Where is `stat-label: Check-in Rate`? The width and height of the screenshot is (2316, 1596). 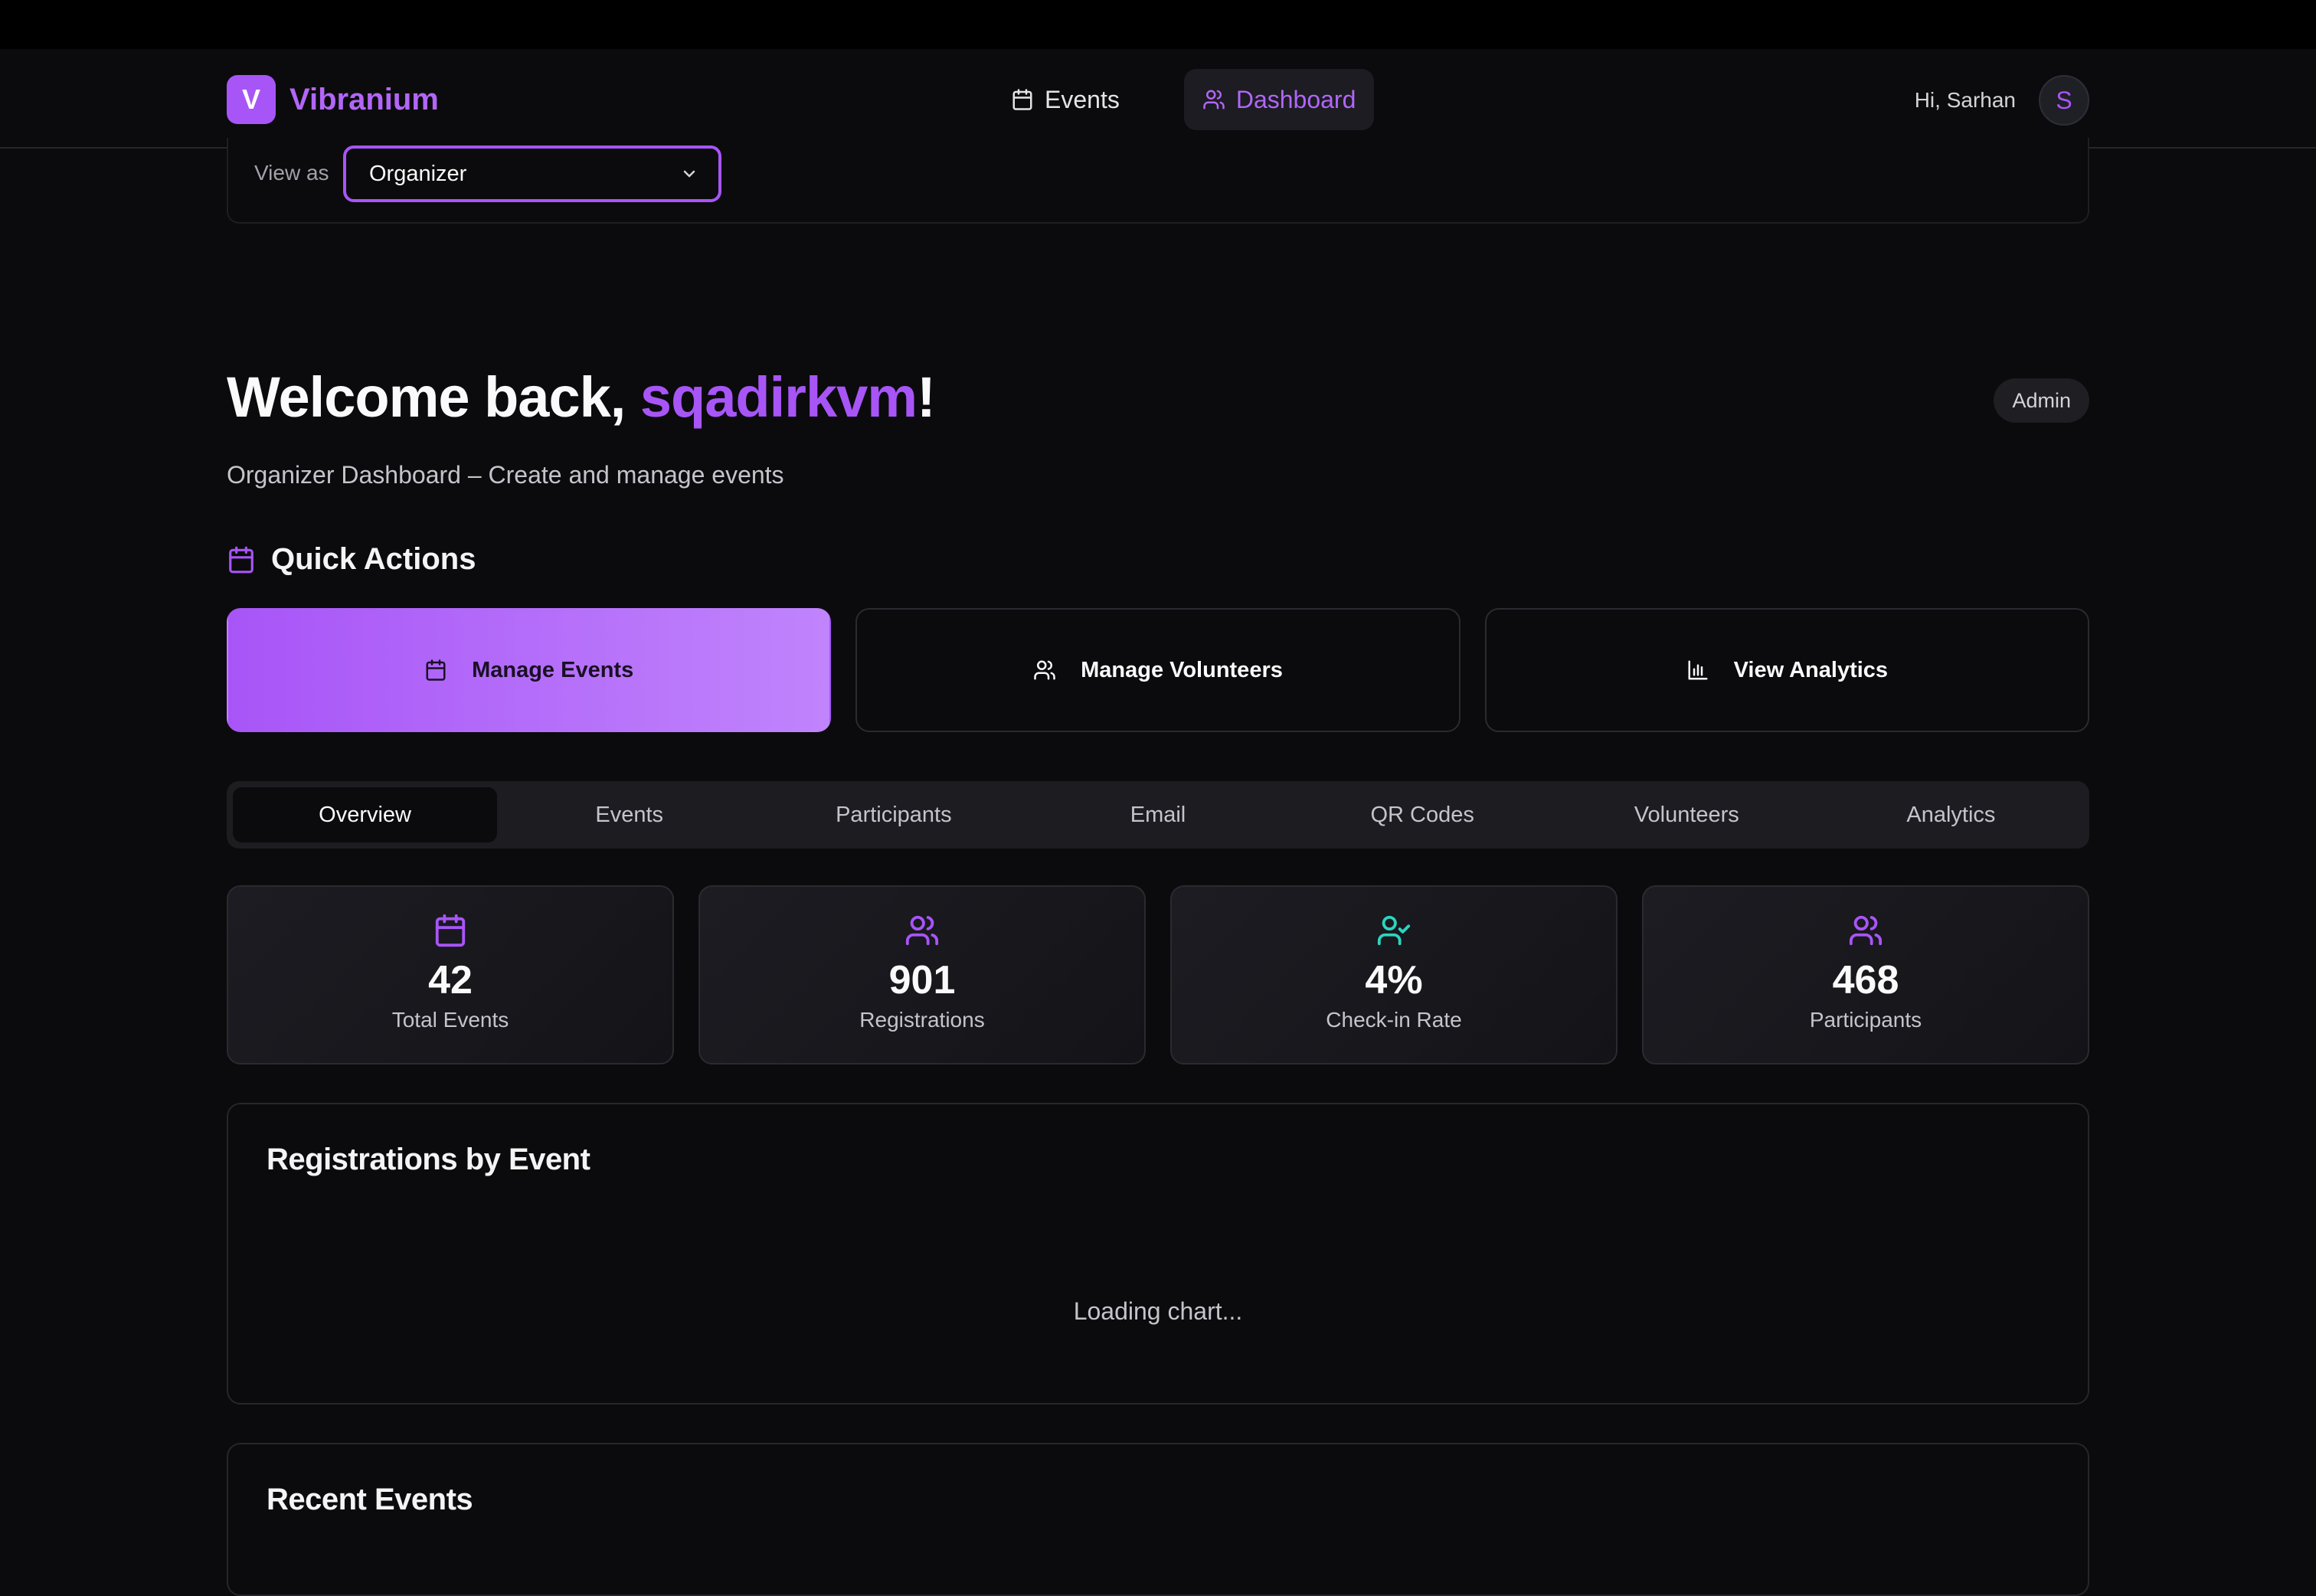 stat-label: Check-in Rate is located at coordinates (1394, 1020).